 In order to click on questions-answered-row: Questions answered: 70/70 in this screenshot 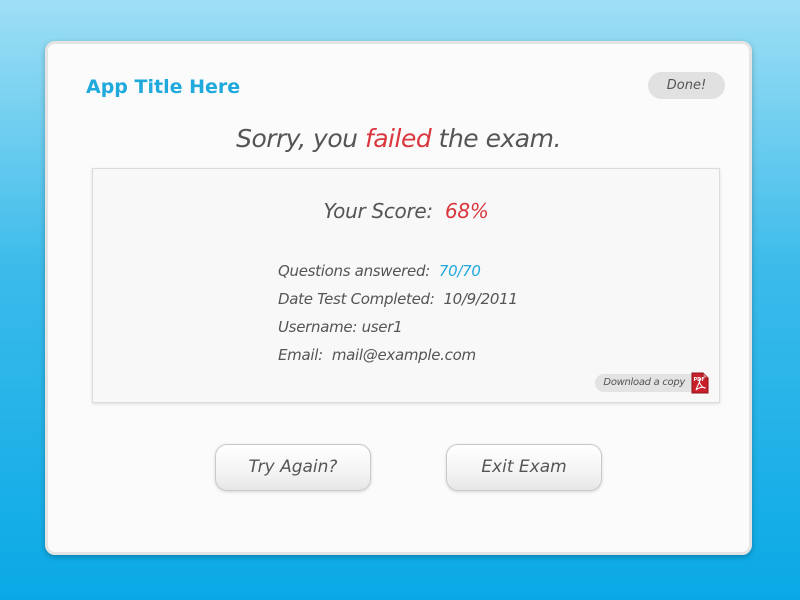, I will do `click(458, 275)`.